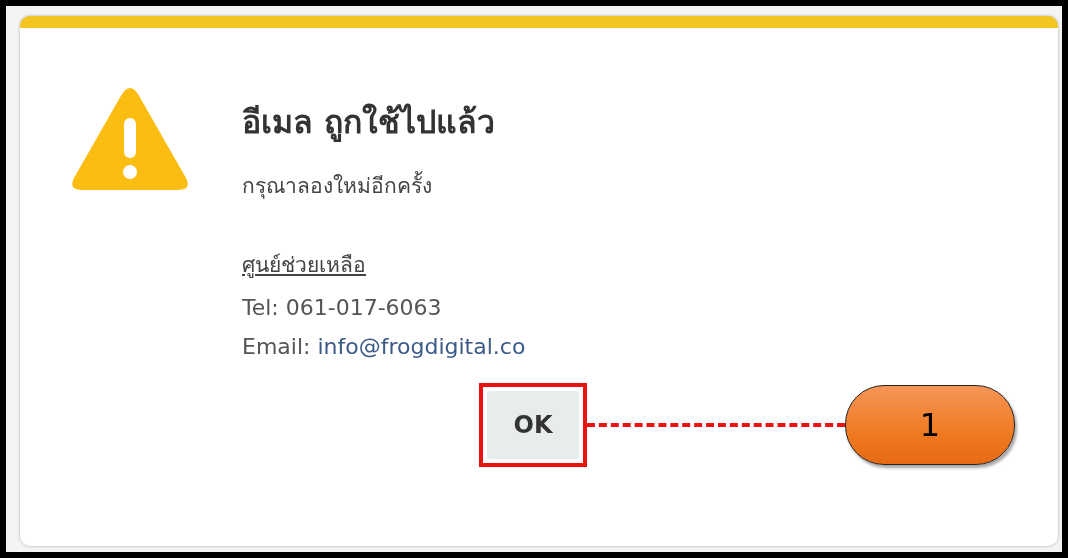 Image resolution: width=1068 pixels, height=558 pixels. I want to click on warning-icon, so click(130, 139).